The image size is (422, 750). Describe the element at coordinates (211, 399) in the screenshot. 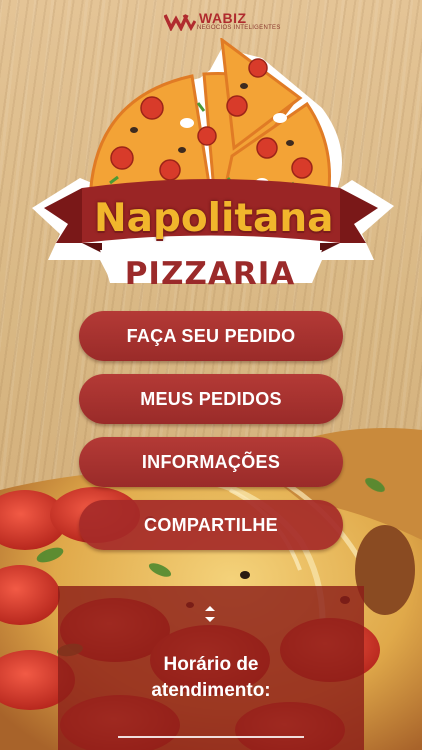

I see `my-orders-button: MEUS PEDIDOS` at that location.